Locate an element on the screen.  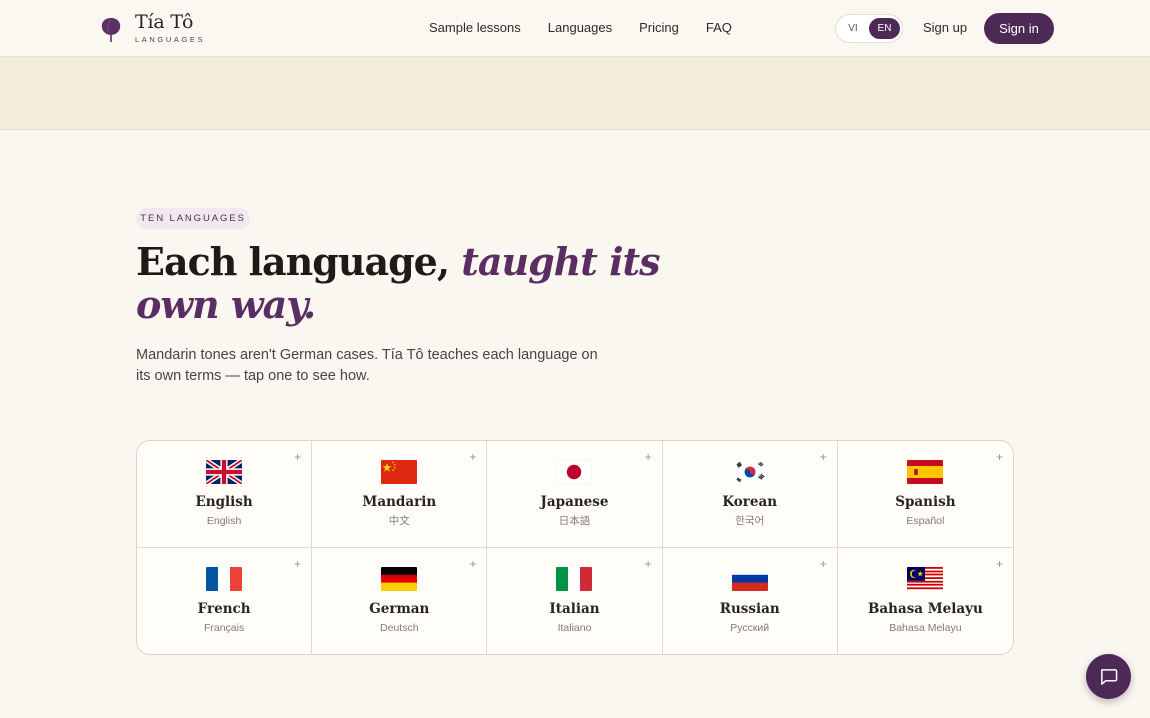
chat-bubble-icon is located at coordinates (1109, 677).